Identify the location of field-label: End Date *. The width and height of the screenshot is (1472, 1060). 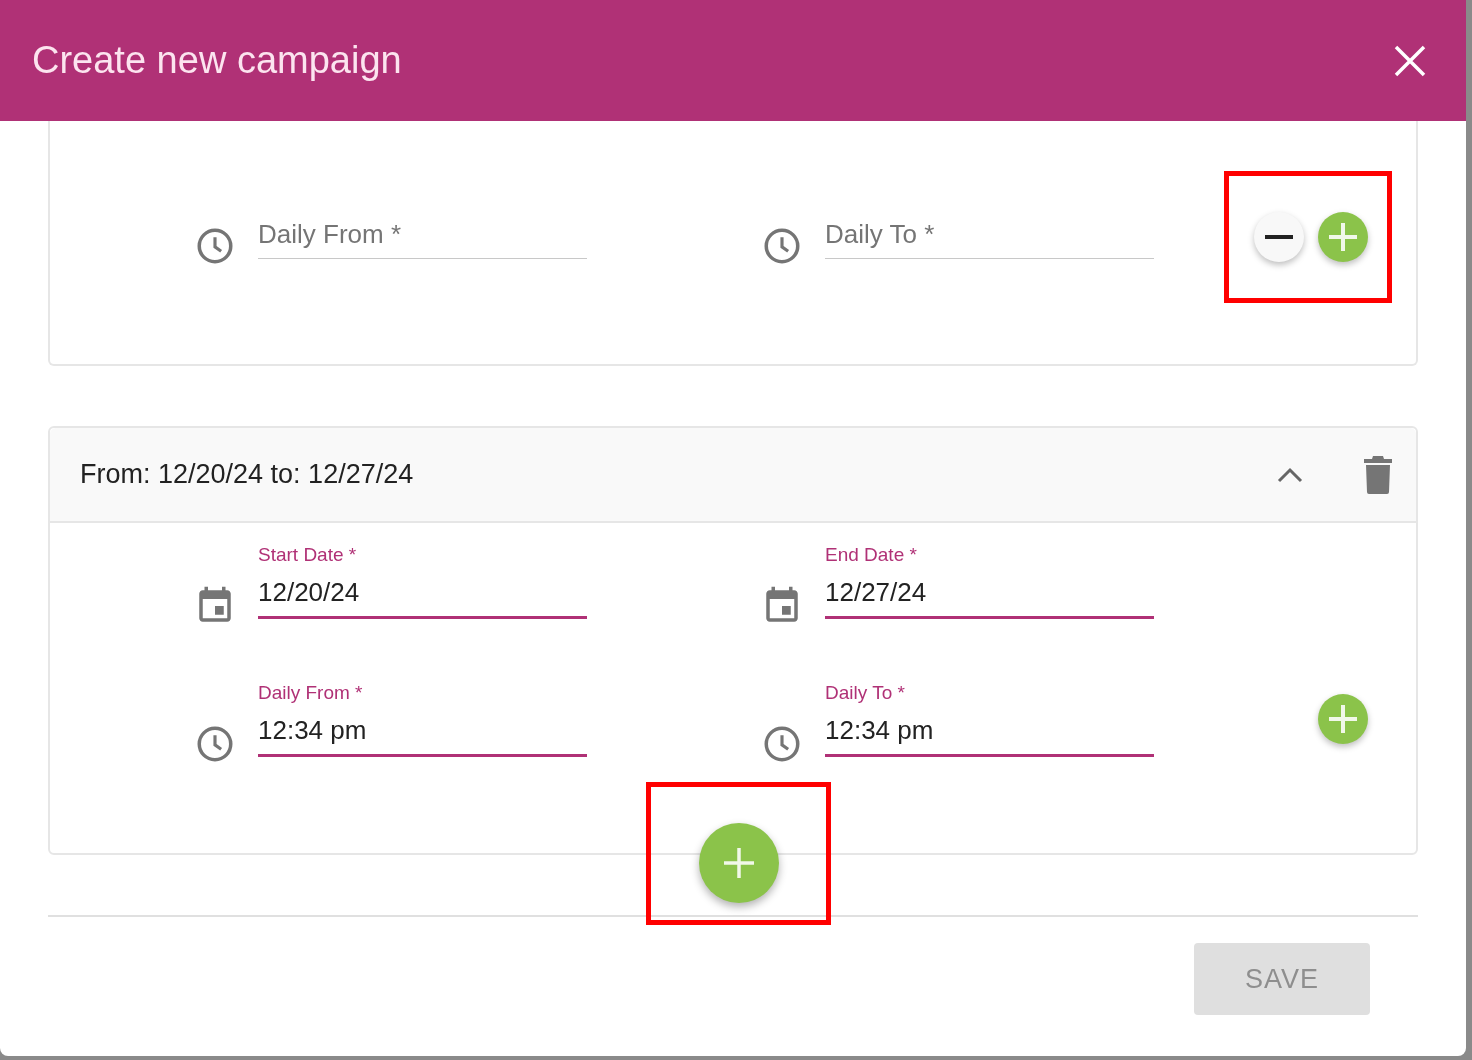
(871, 555).